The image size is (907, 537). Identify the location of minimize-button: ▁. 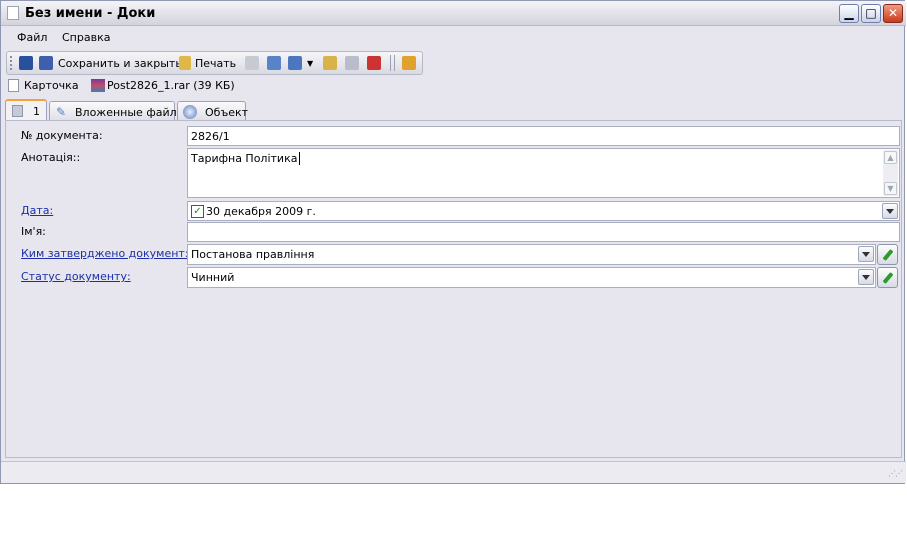
(849, 13).